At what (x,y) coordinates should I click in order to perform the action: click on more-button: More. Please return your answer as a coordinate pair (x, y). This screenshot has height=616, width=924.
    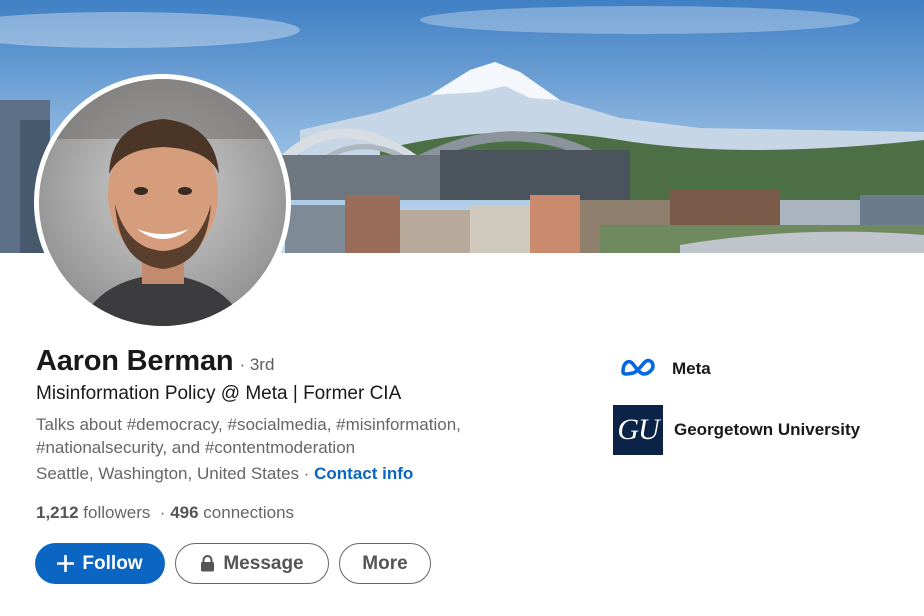
    Looking at the image, I should click on (385, 563).